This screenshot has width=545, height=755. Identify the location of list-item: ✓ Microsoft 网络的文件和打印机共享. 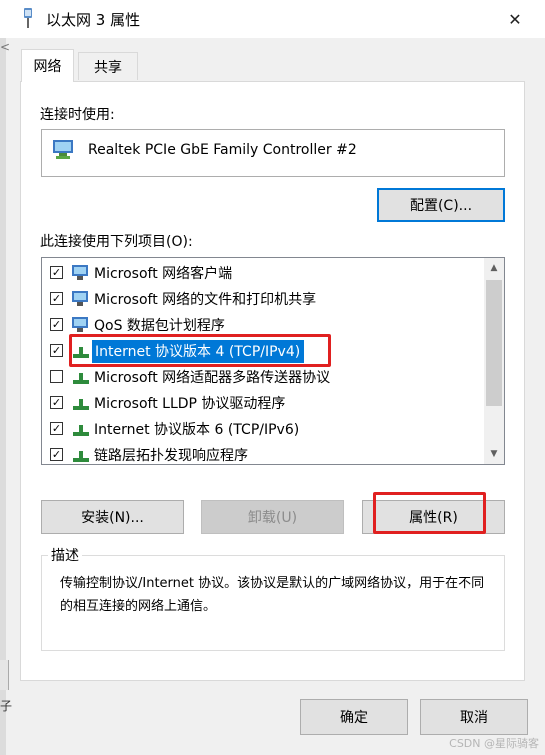
(262, 299).